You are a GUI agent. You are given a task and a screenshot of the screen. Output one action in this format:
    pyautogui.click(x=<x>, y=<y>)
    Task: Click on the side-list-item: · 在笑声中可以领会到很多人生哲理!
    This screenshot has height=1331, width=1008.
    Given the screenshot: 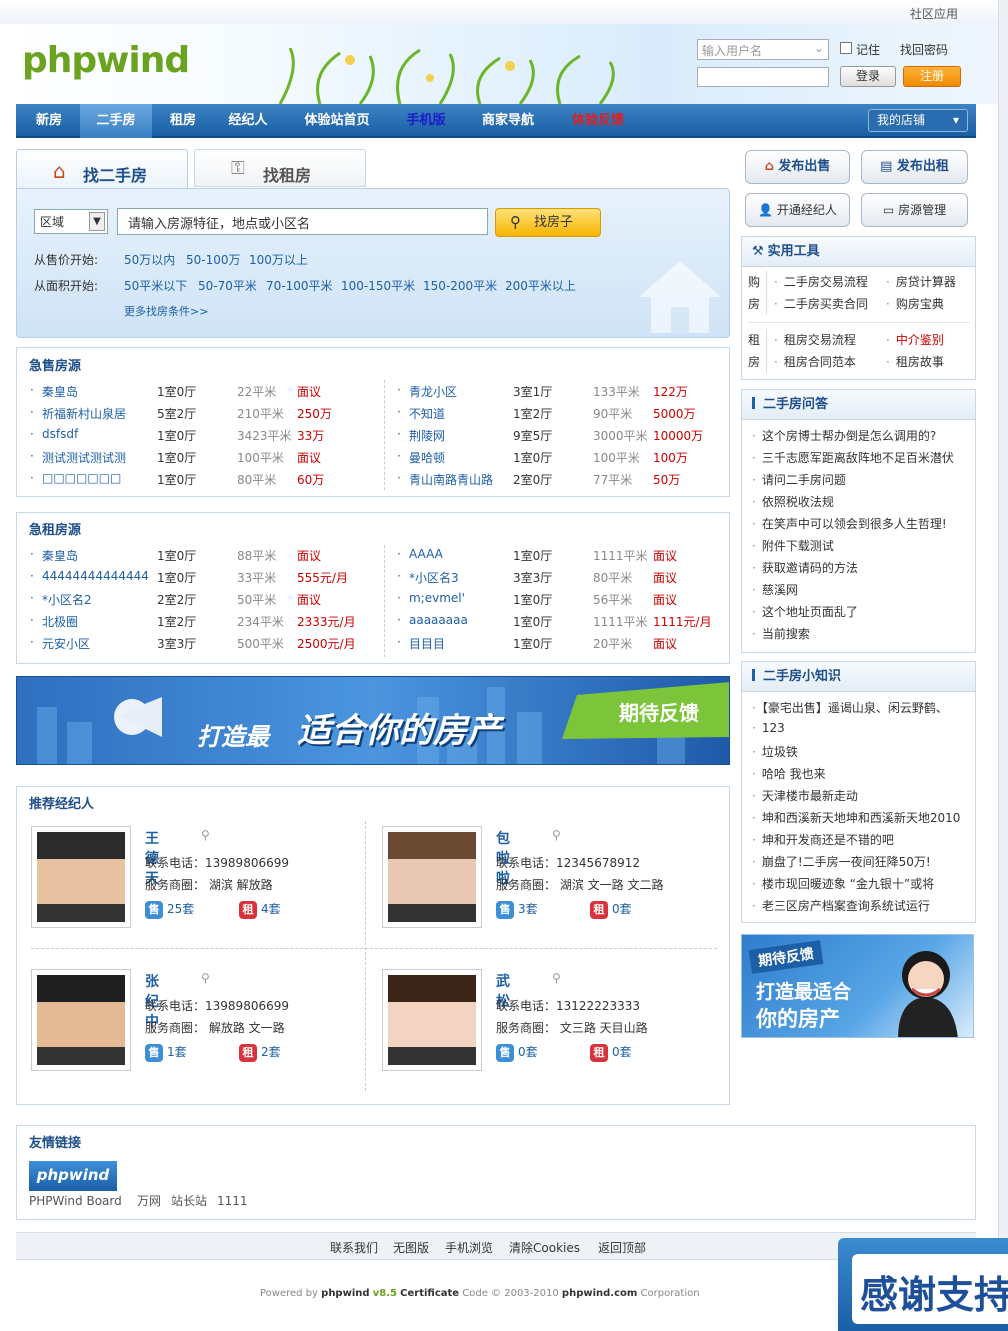 What is the action you would take?
    pyautogui.click(x=849, y=523)
    